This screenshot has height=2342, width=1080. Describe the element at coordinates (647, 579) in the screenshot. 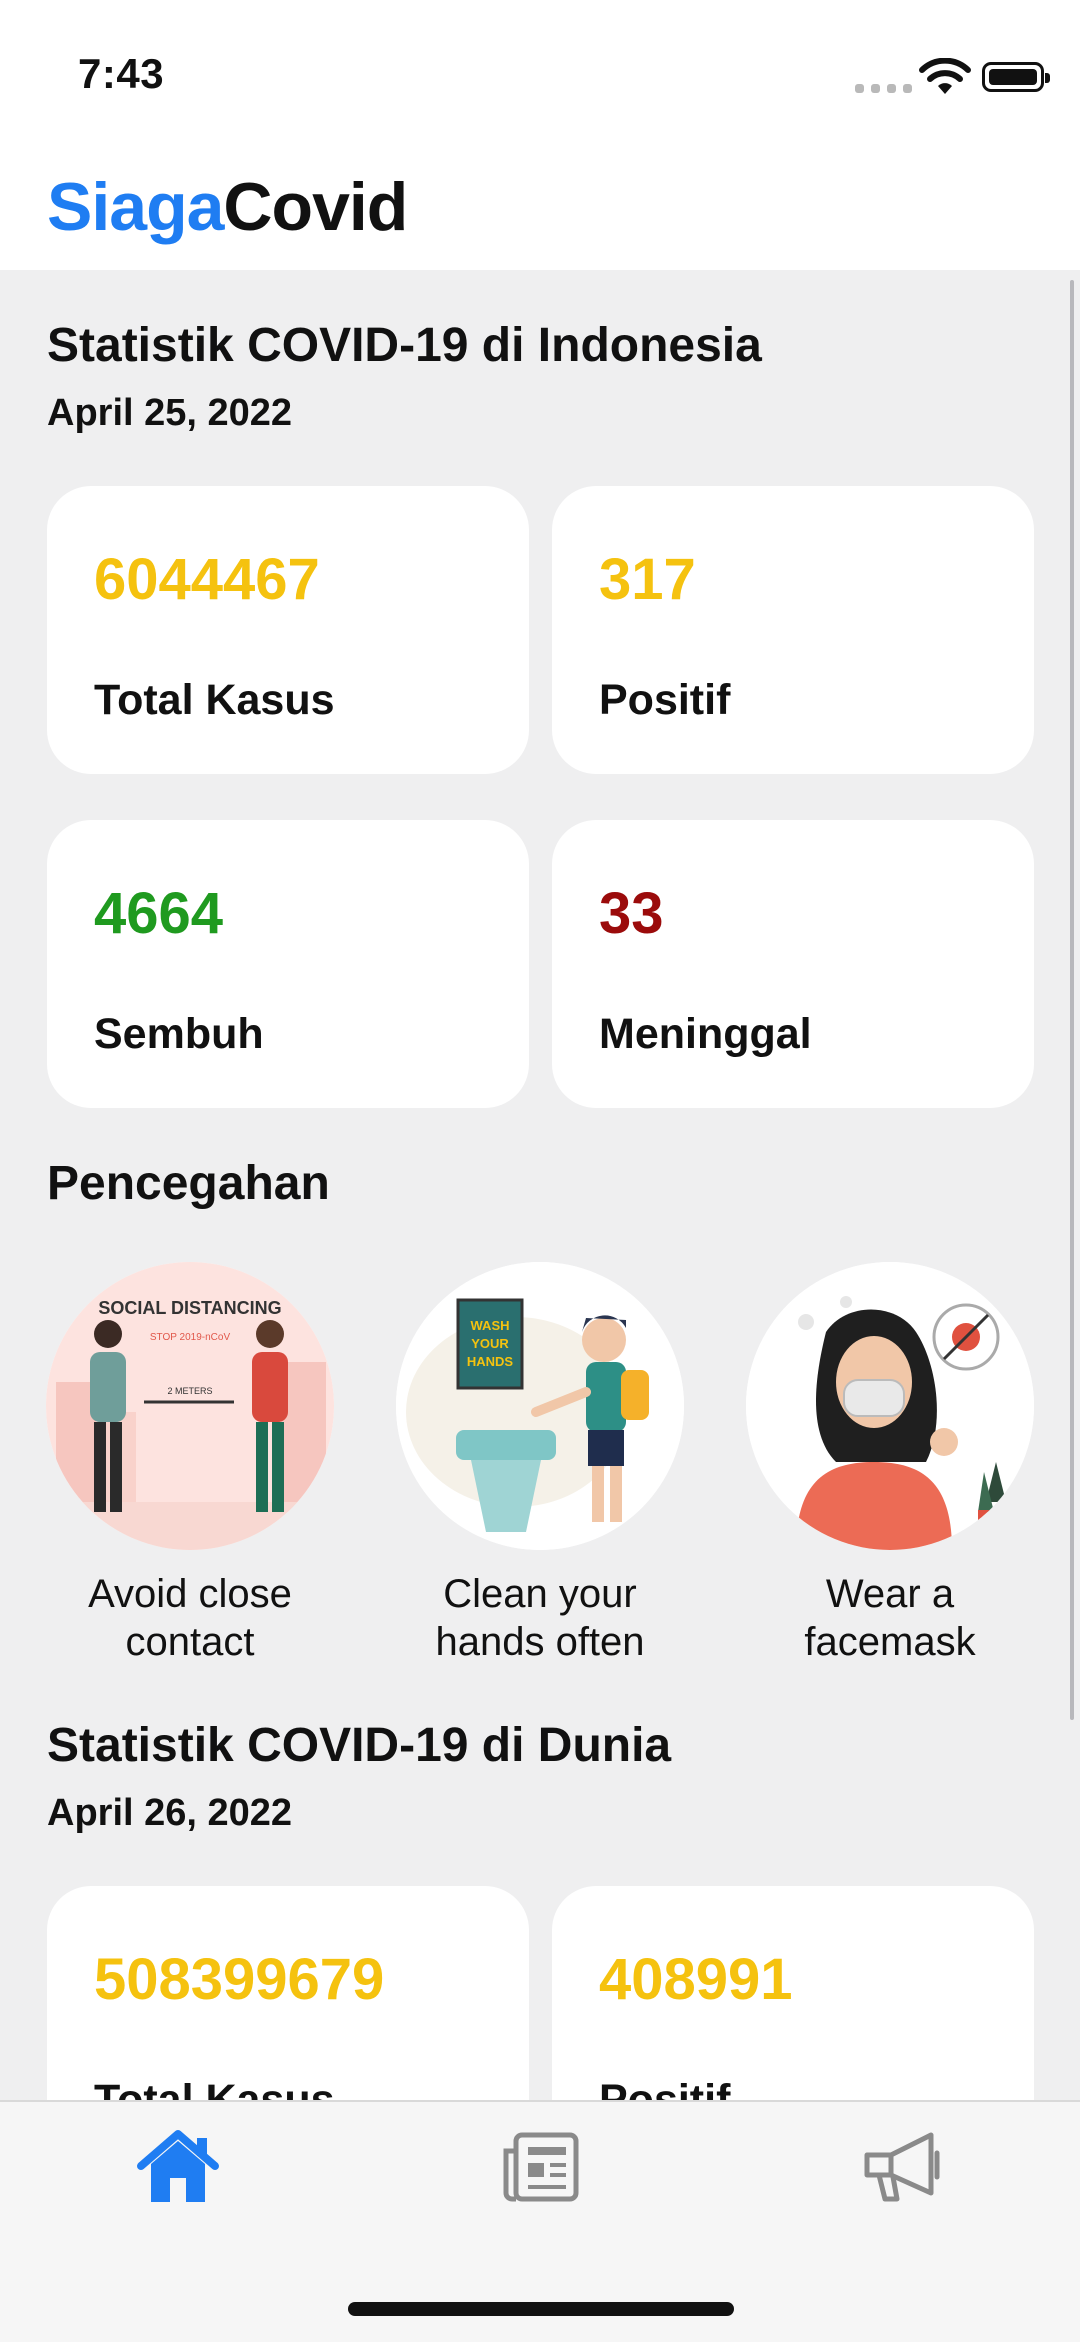

I see `stat-value: 317` at that location.